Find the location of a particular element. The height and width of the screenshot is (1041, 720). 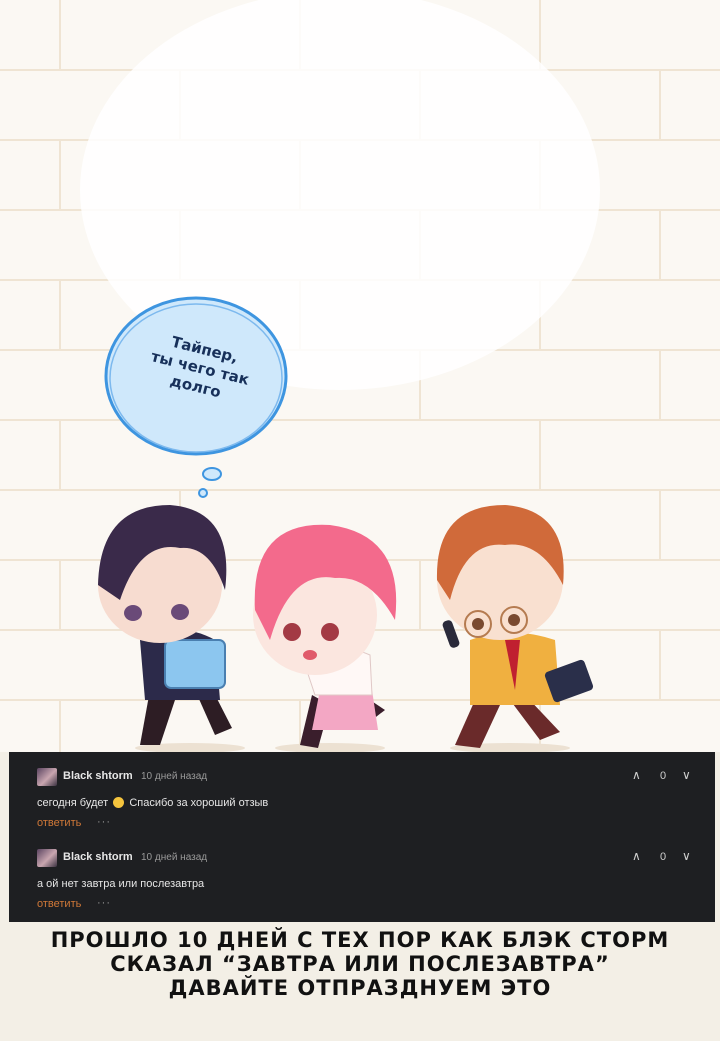

character-dark-hair is located at coordinates (171, 628).